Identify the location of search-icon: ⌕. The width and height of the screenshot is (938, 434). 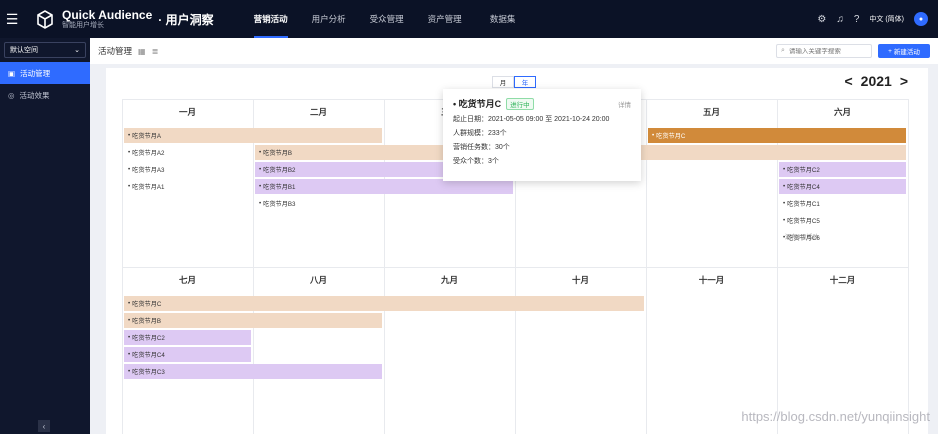
(783, 50).